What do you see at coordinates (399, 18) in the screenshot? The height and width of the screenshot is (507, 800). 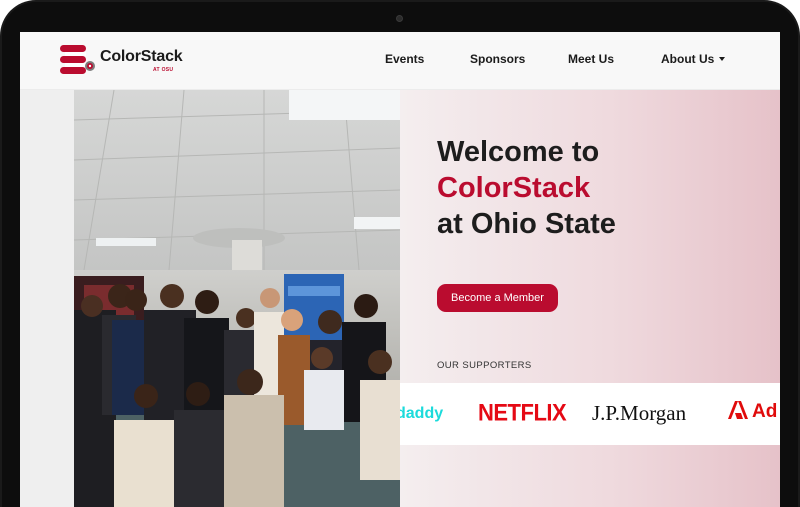 I see `camera-icon` at bounding box center [399, 18].